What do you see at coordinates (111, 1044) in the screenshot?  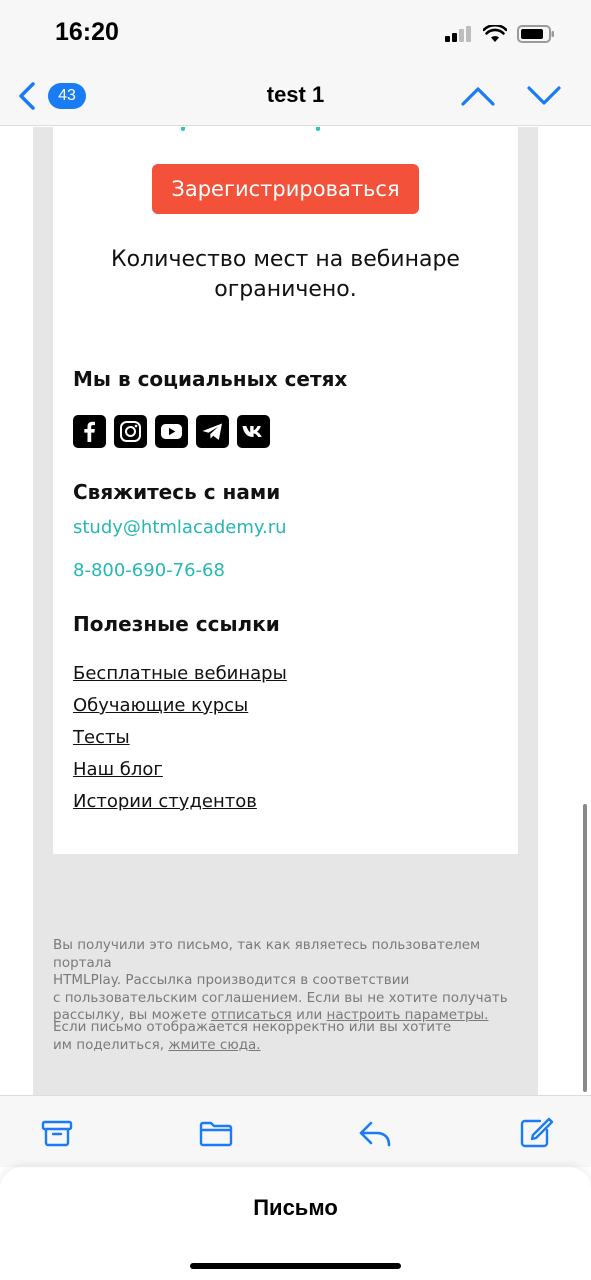 I see `footer-text: им поделиться,` at bounding box center [111, 1044].